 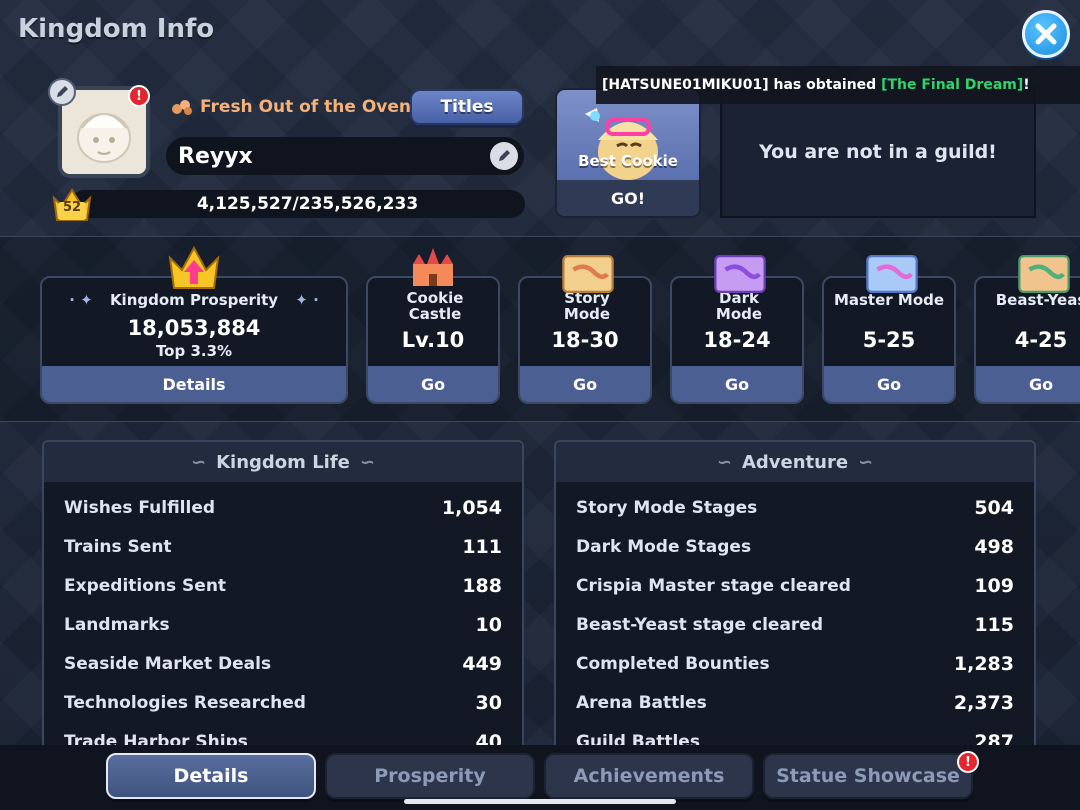 I want to click on adventure-header: ∽ Adventure ∽, so click(x=795, y=462).